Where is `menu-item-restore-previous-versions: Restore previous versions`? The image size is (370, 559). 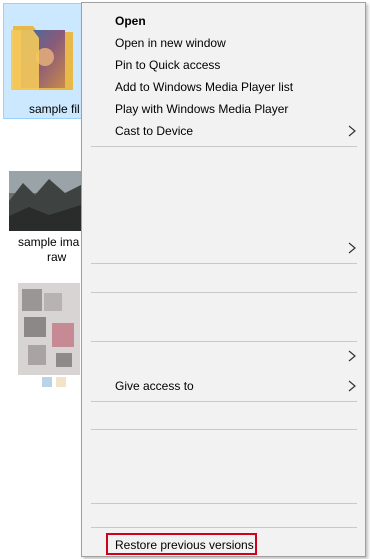 menu-item-restore-previous-versions: Restore previous versions is located at coordinates (223, 545).